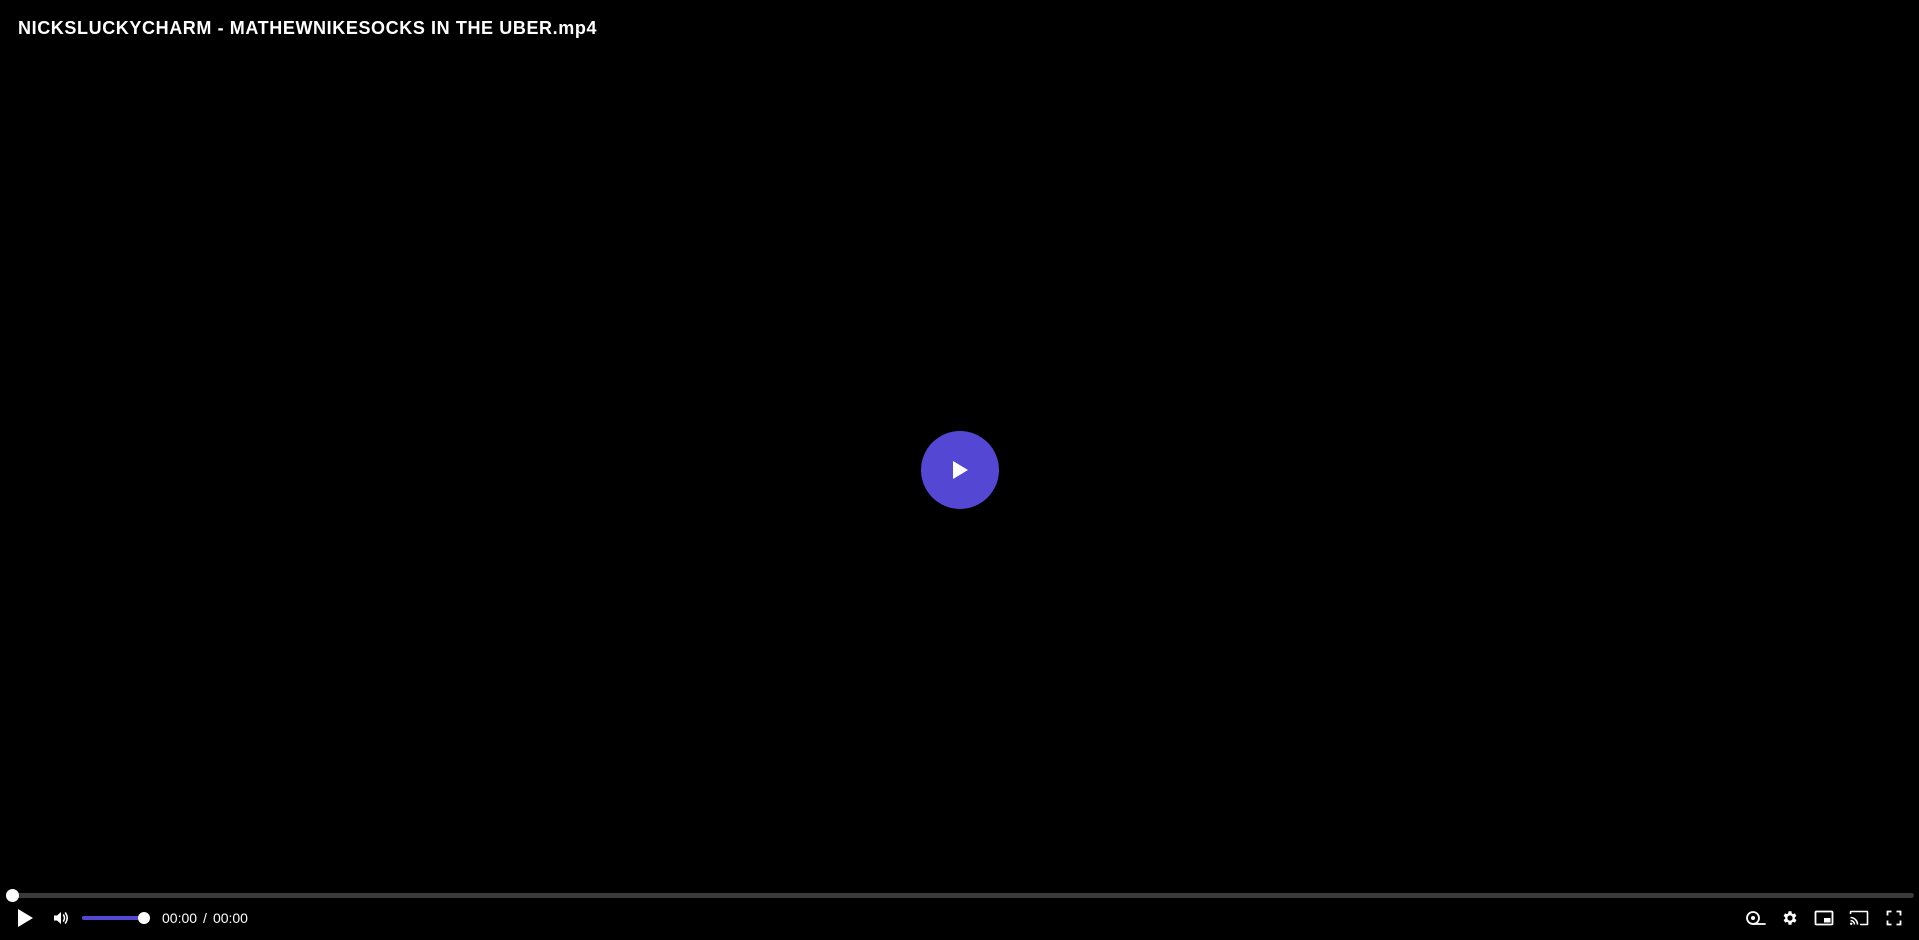 The image size is (1919, 940). I want to click on fullscreen-icon, so click(1894, 918).